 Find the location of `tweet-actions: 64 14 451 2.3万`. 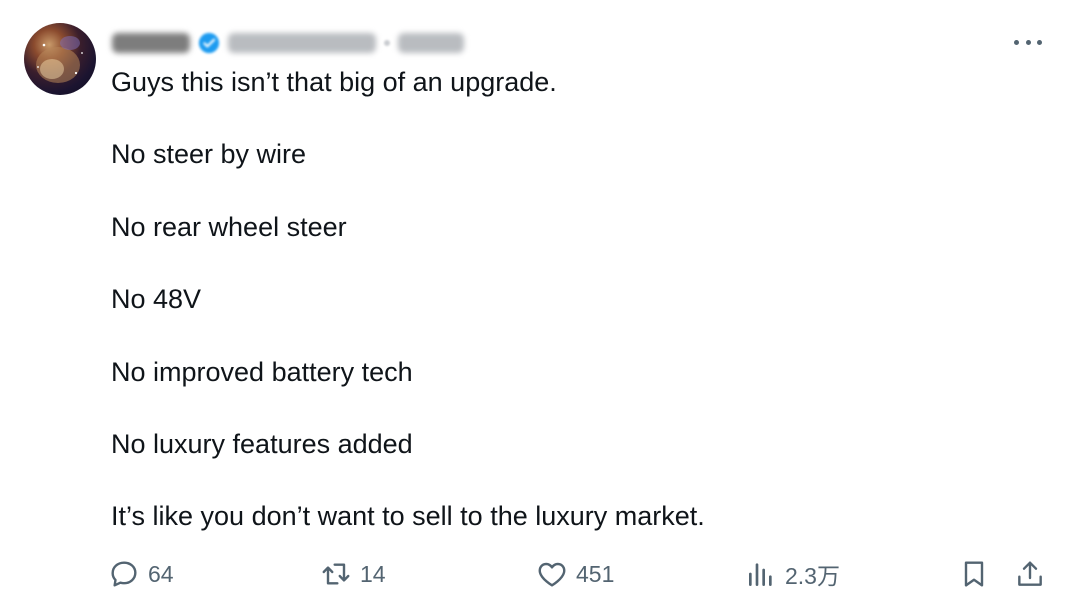

tweet-actions: 64 14 451 2.3万 is located at coordinates (578, 574).